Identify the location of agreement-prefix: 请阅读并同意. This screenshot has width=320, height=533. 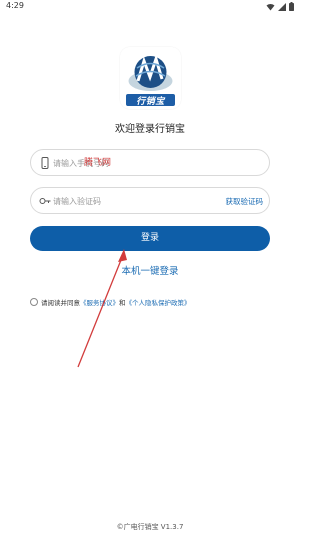
(60, 303).